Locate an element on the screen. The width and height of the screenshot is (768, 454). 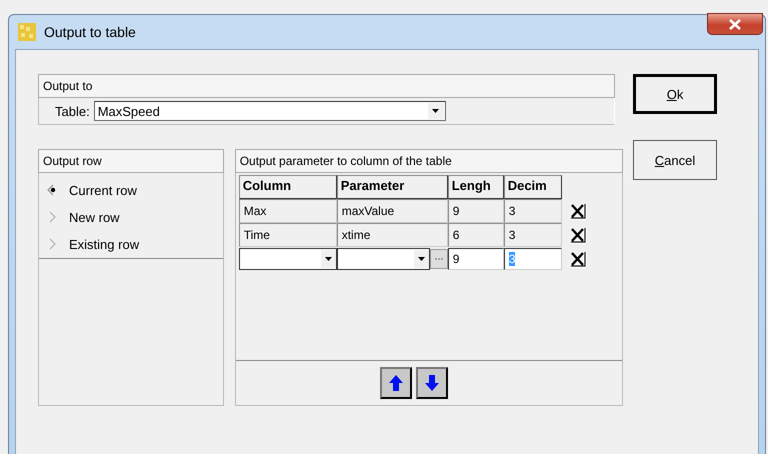
move-up-button is located at coordinates (396, 383).